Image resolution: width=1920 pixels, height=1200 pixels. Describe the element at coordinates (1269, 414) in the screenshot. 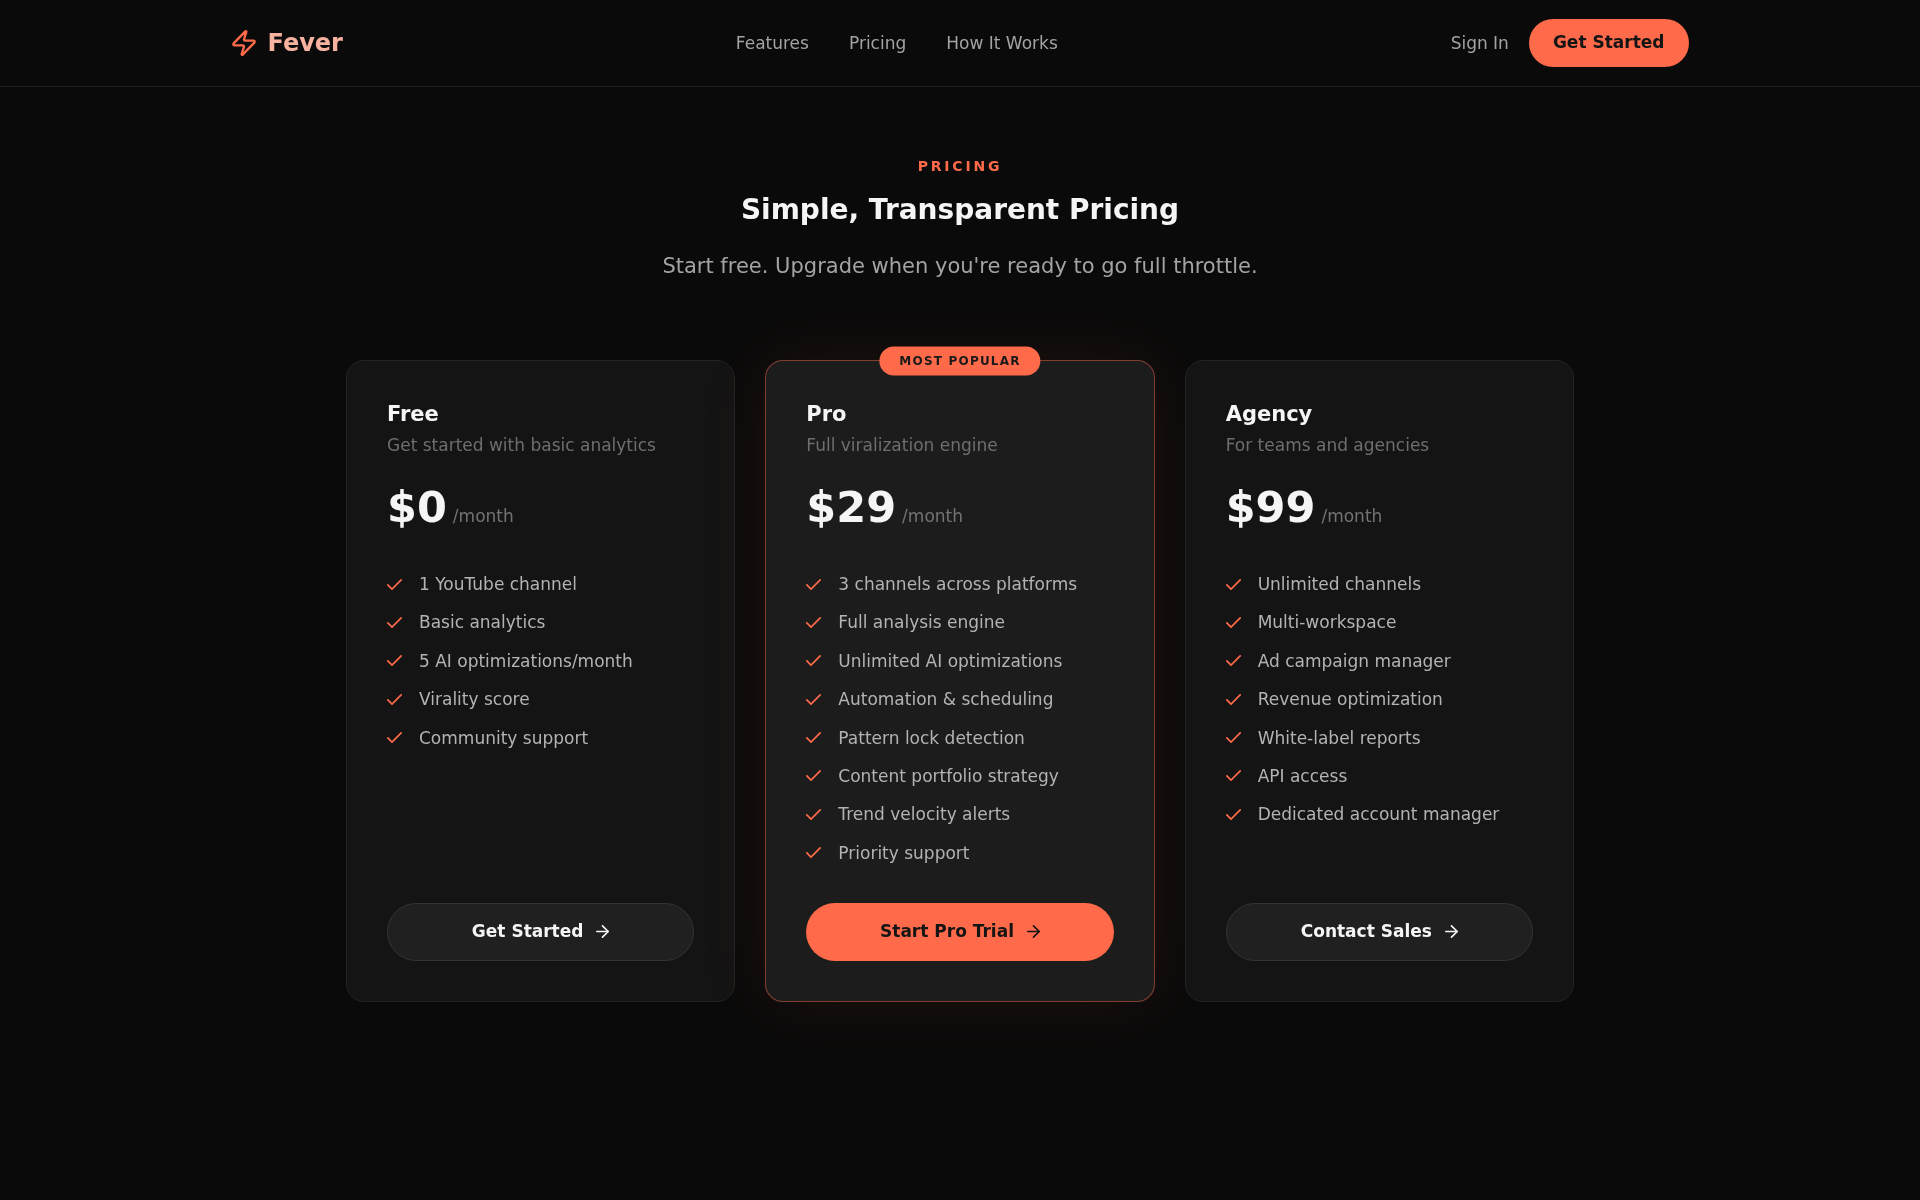

I see `plan-name: Agency` at that location.